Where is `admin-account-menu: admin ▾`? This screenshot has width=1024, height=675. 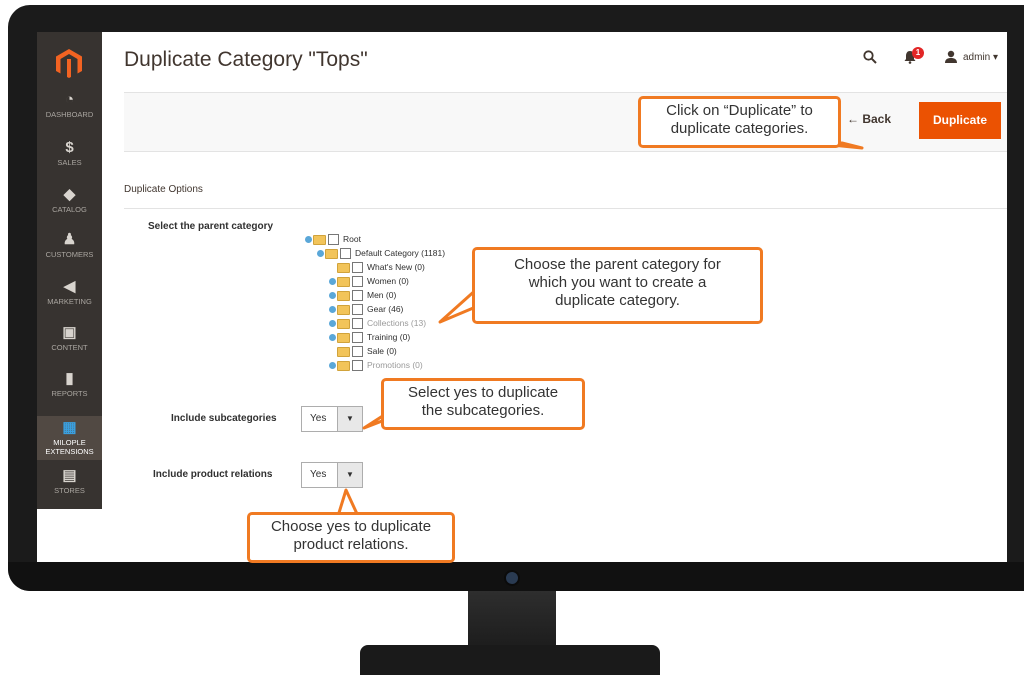
admin-account-menu: admin ▾ is located at coordinates (980, 57).